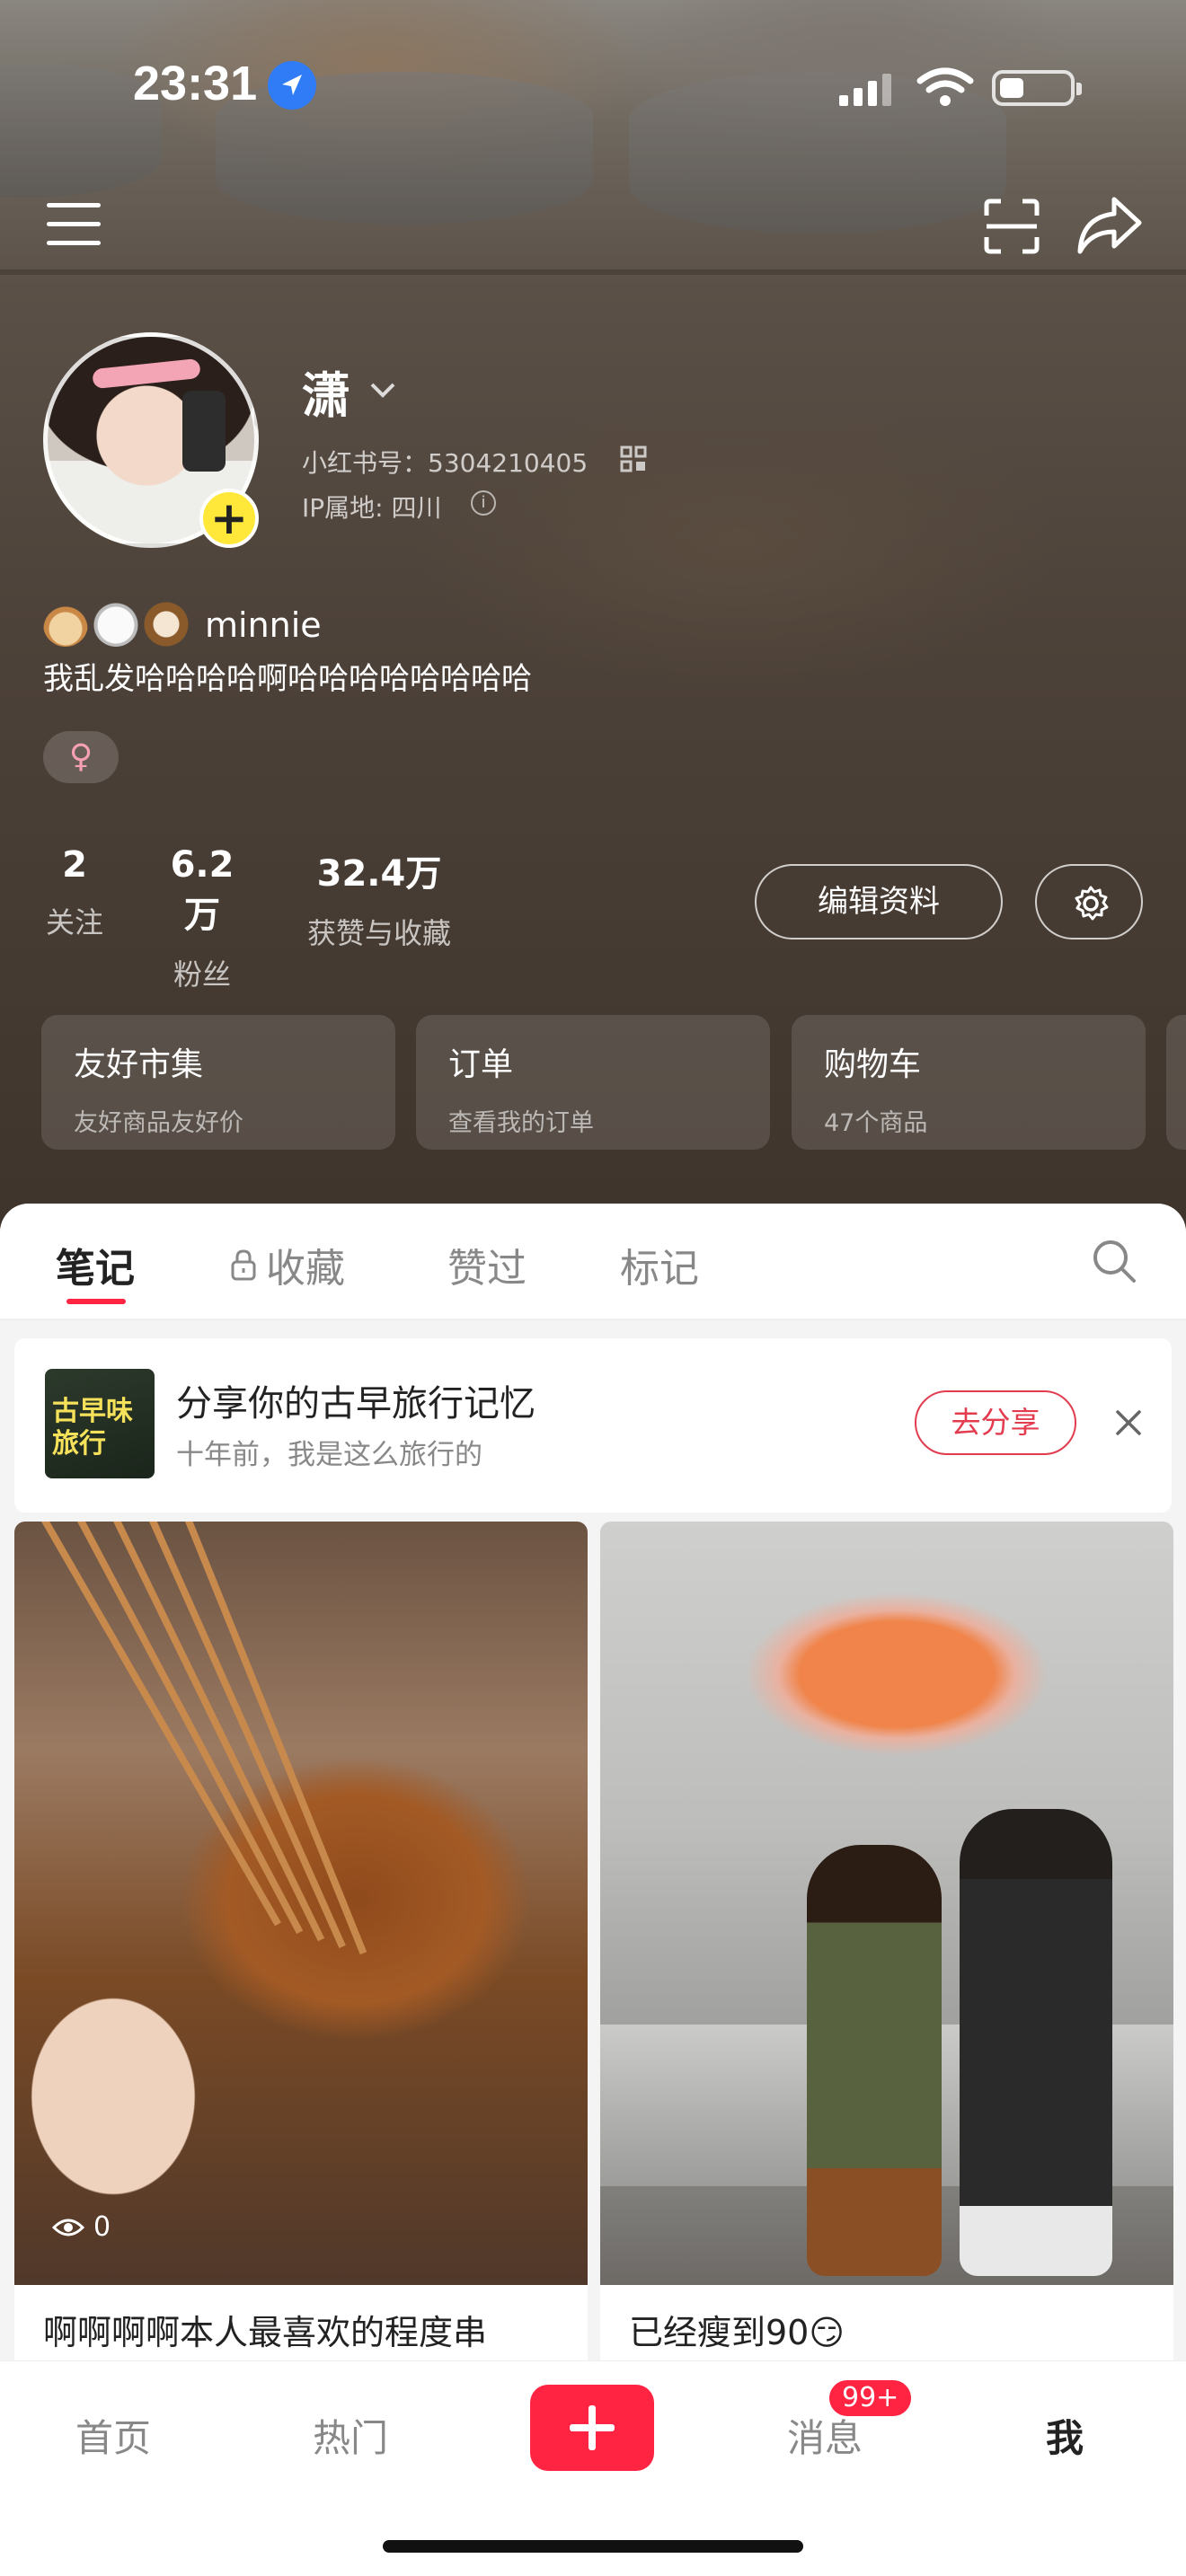  Describe the element at coordinates (74, 225) in the screenshot. I see `menu-icon` at that location.